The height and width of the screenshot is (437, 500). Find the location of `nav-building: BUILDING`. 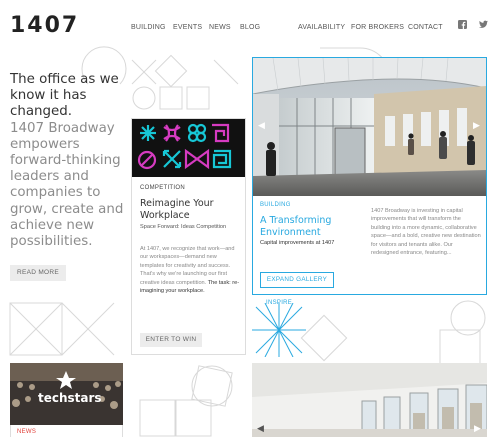

nav-building: BUILDING is located at coordinates (148, 27).